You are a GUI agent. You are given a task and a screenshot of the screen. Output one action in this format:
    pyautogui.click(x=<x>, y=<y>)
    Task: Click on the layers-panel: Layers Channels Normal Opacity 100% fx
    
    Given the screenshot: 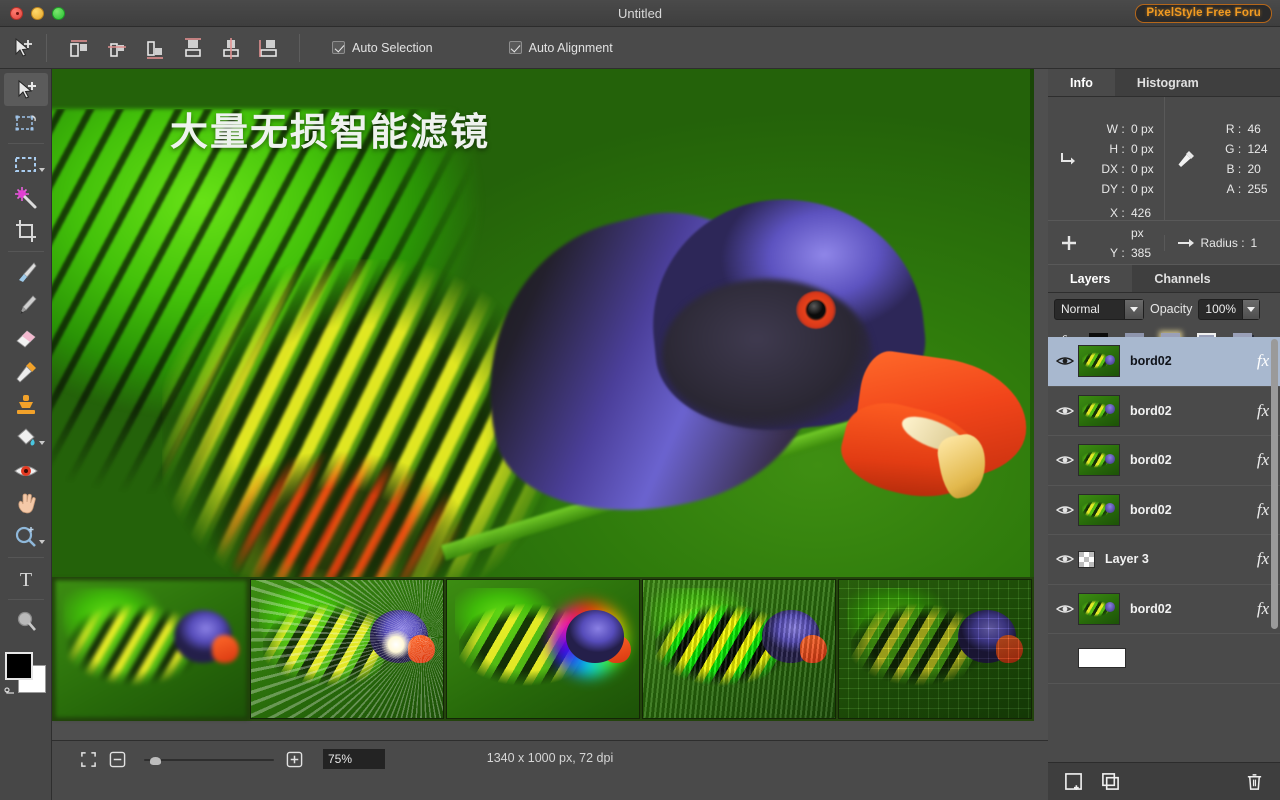 What is the action you would take?
    pyautogui.click(x=1164, y=532)
    